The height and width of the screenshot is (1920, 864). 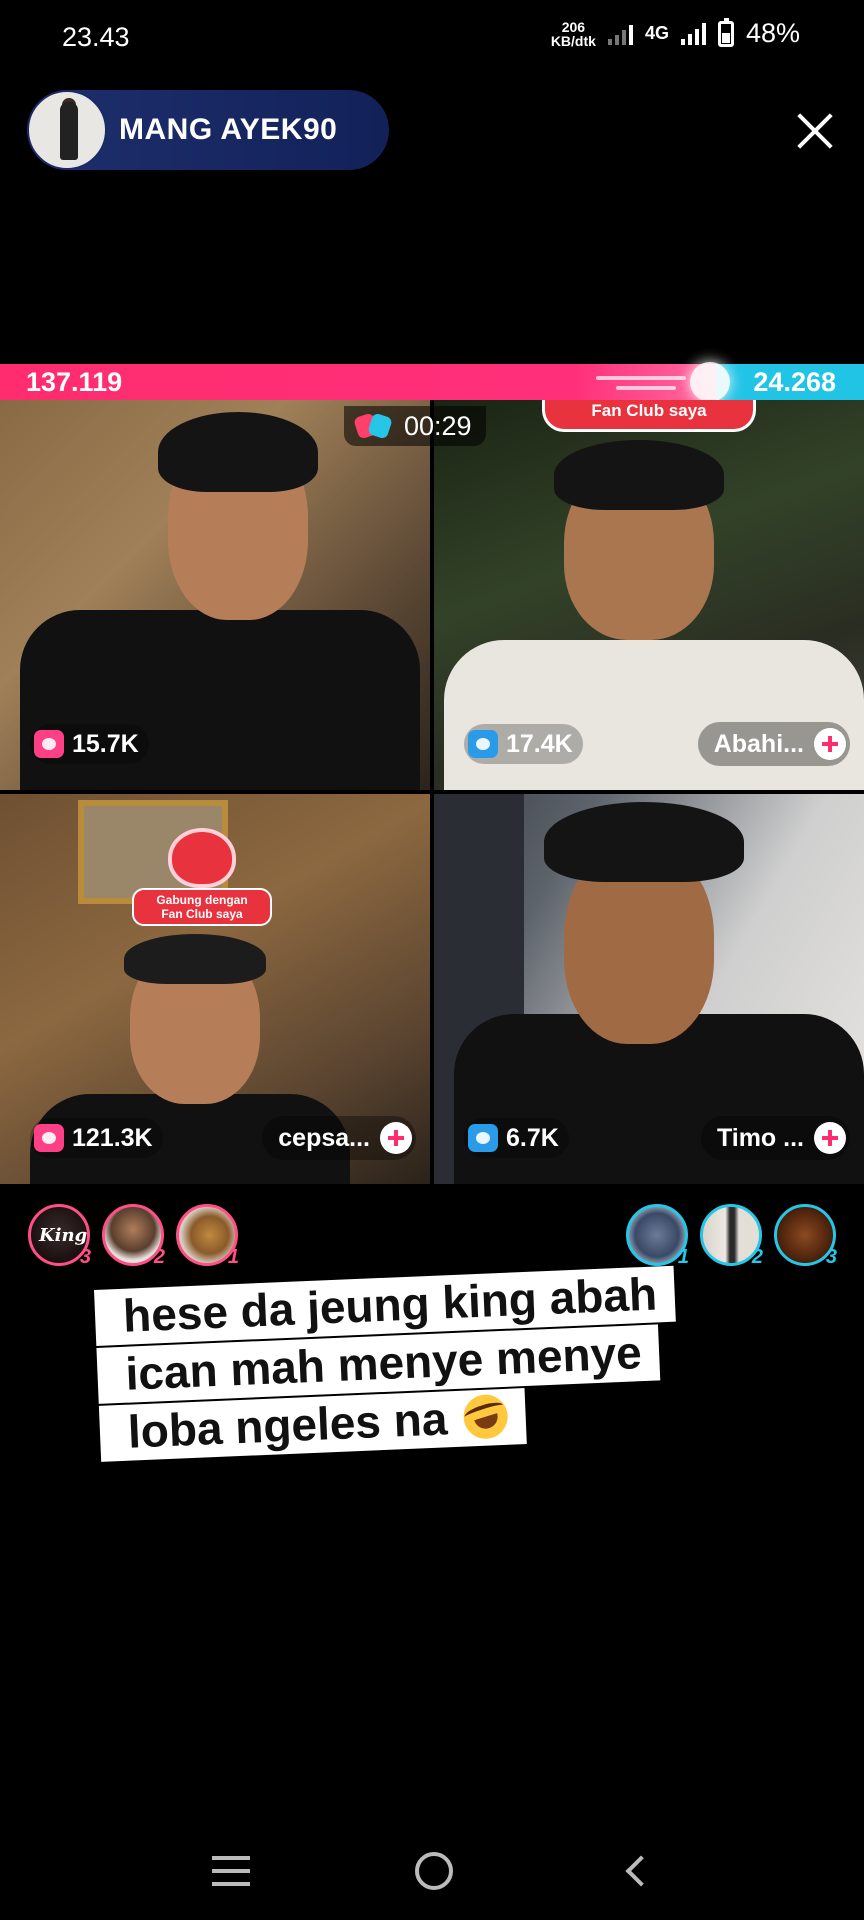 What do you see at coordinates (794, 382) in the screenshot?
I see `score-right: 24.268` at bounding box center [794, 382].